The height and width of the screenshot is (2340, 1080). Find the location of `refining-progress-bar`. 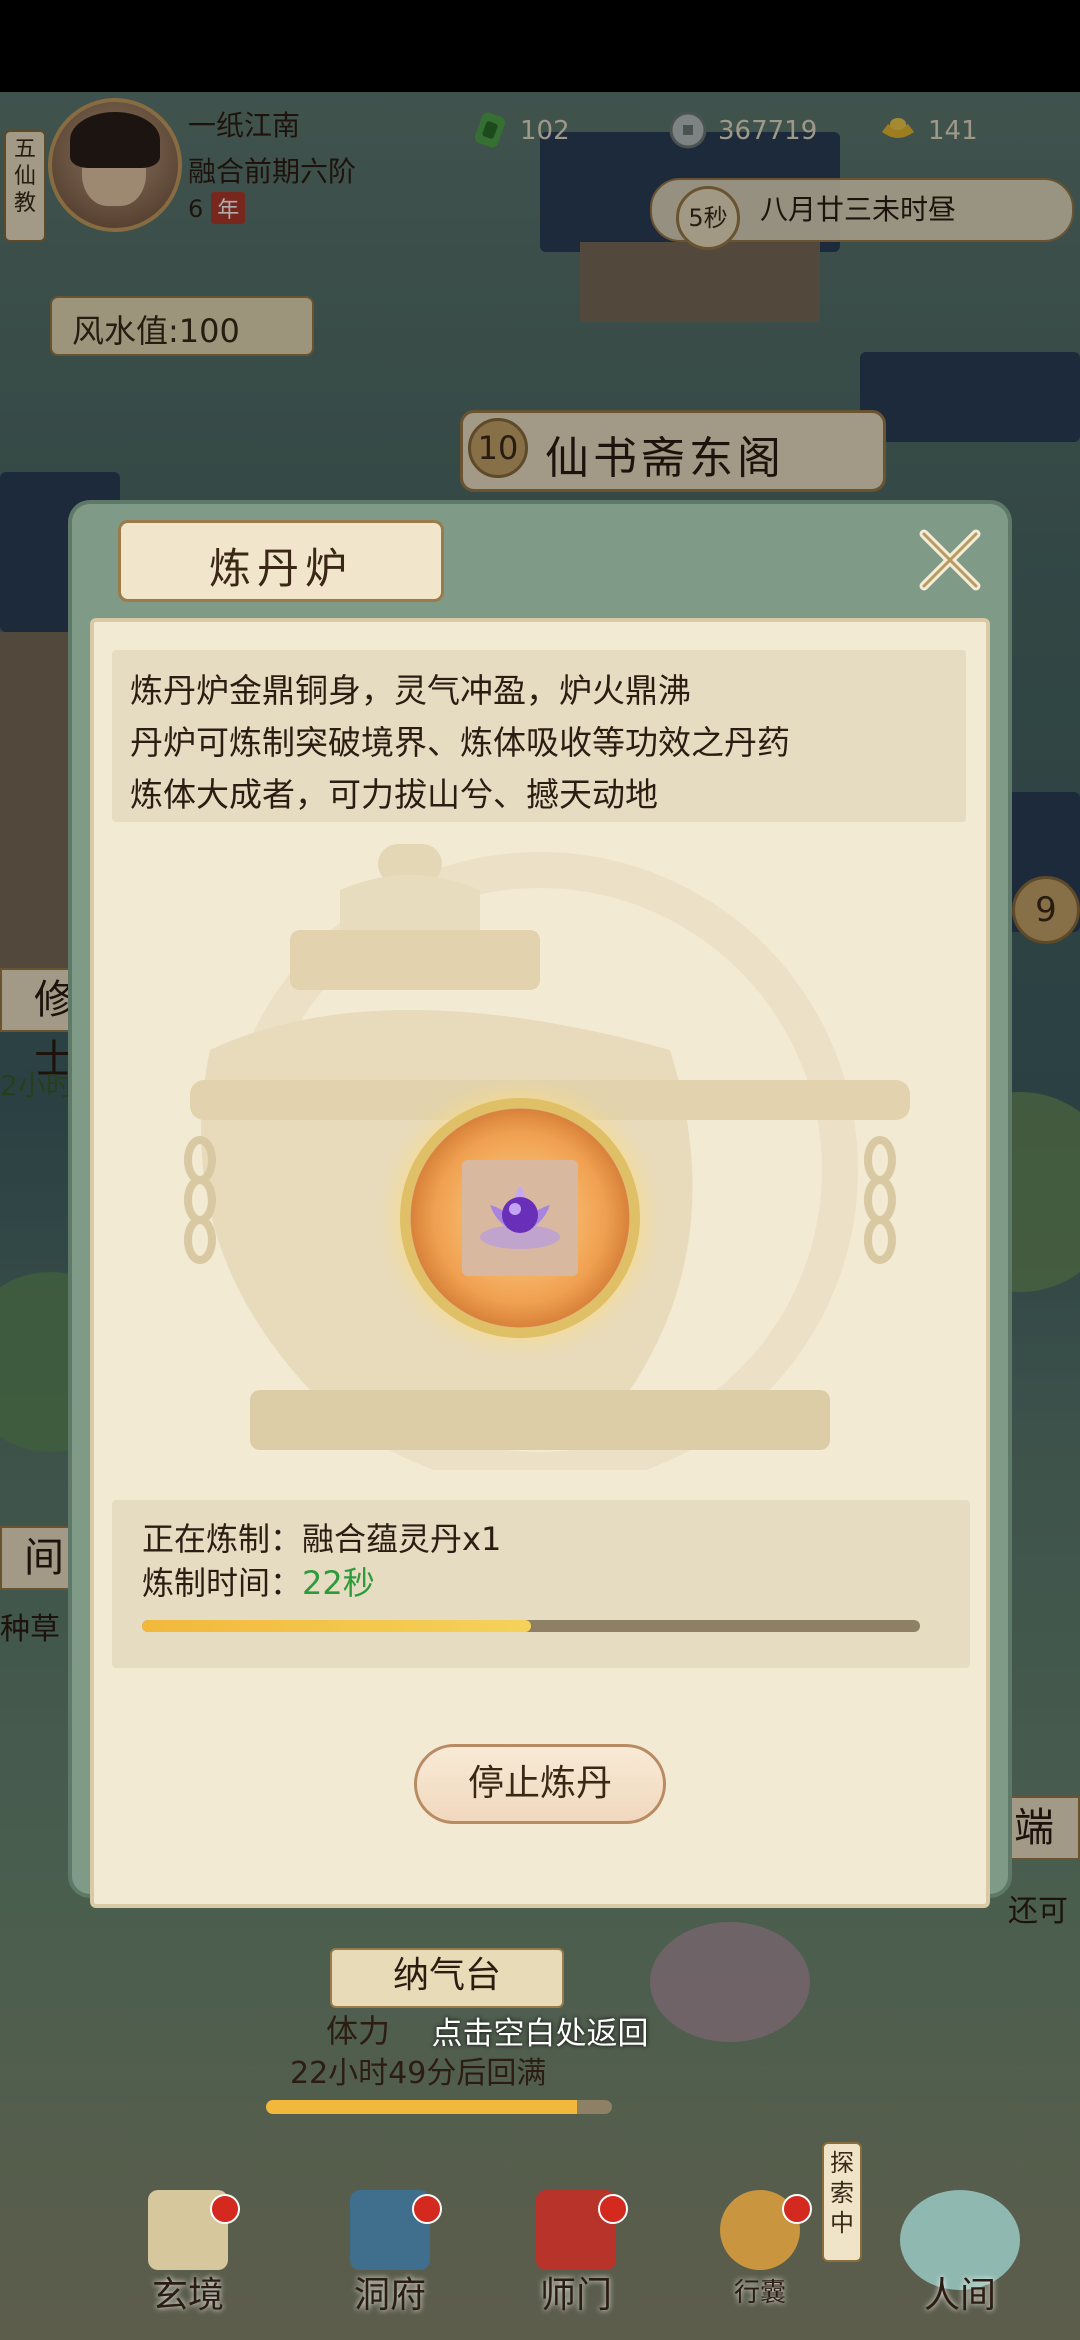

refining-progress-bar is located at coordinates (531, 1626).